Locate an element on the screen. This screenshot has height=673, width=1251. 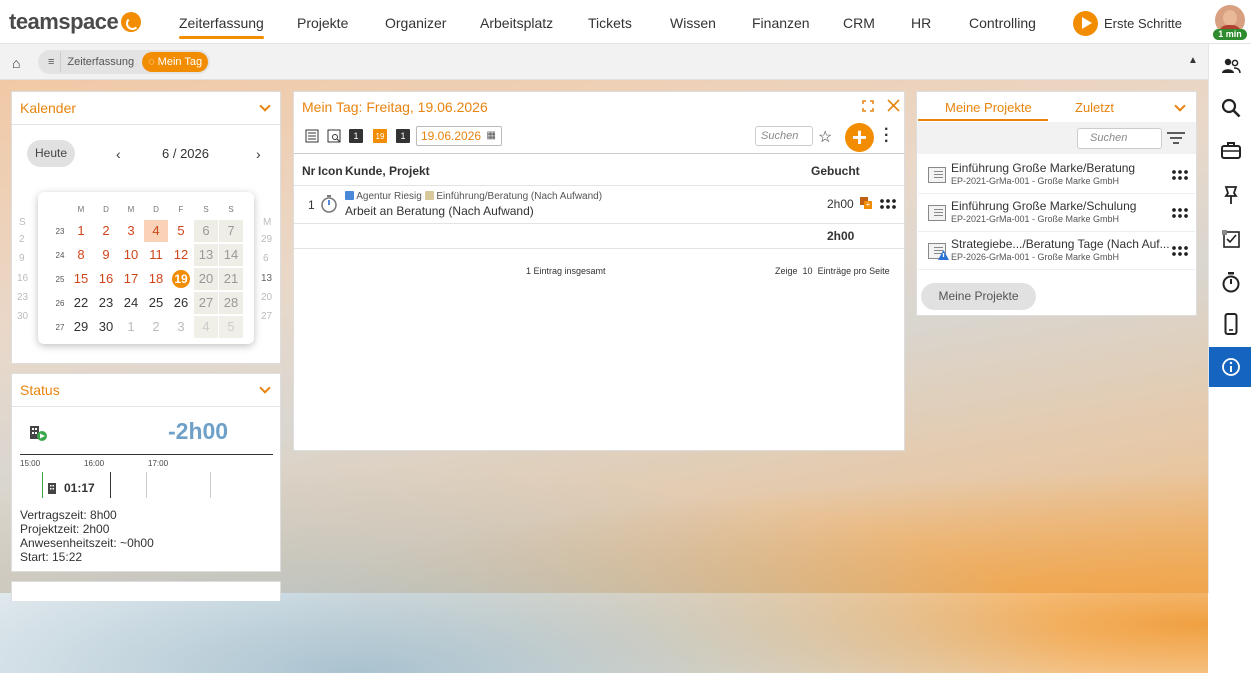
calendar-day: 28 is located at coordinates (231, 303).